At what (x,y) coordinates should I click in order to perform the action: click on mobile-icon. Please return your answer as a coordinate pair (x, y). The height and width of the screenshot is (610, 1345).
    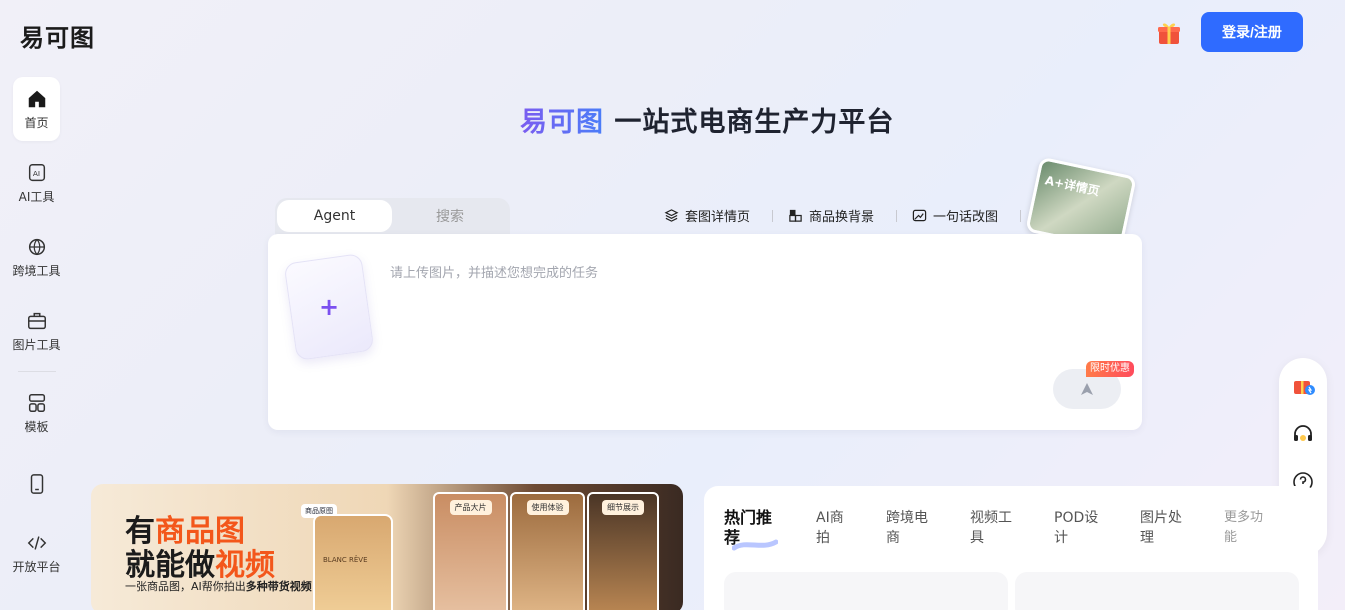
    Looking at the image, I should click on (36, 484).